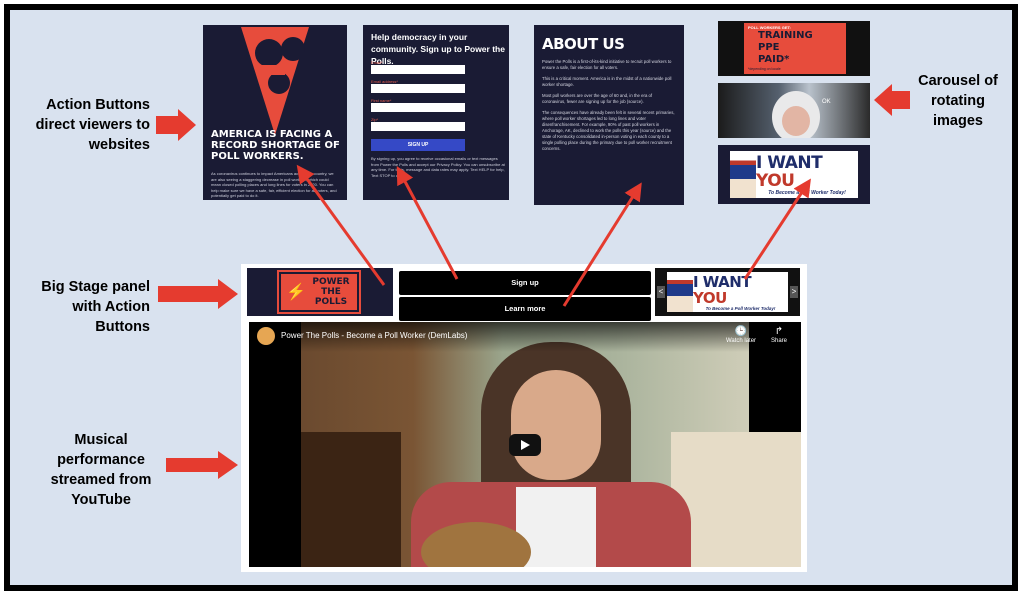  Describe the element at coordinates (796, 114) in the screenshot. I see `person-hood-photo` at that location.